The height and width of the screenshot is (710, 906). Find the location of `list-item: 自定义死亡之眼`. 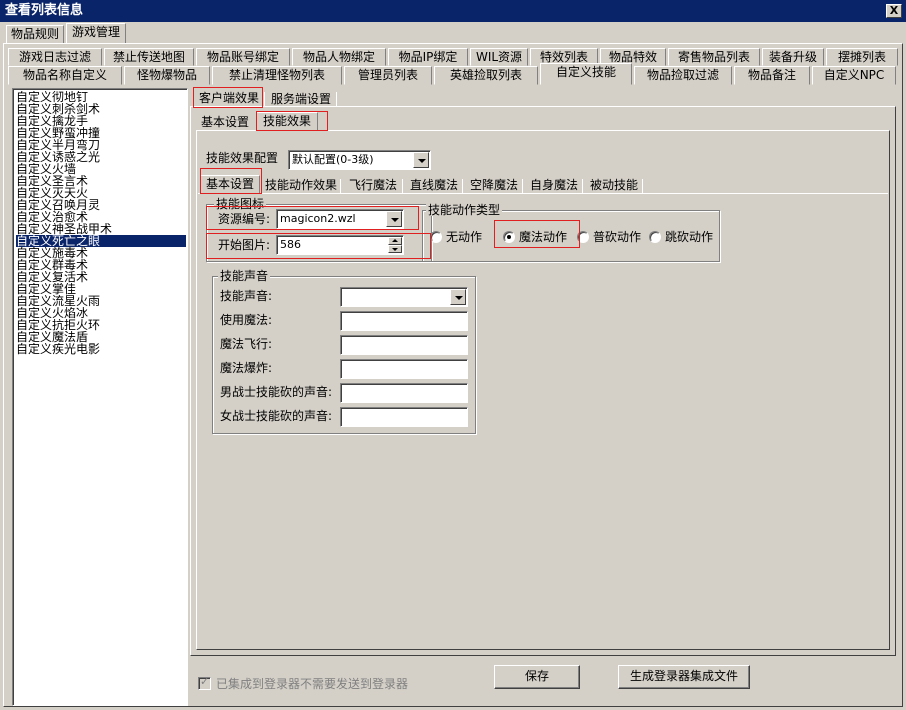

list-item: 自定义死亡之眼 is located at coordinates (101, 241).